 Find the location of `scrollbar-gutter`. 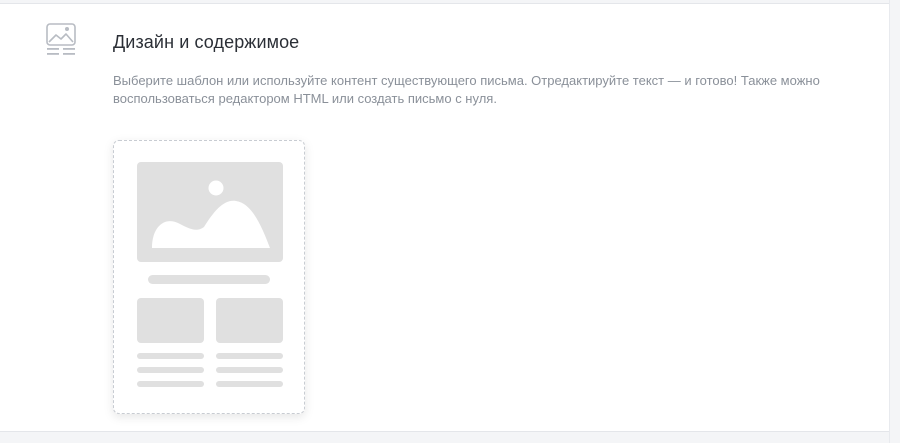

scrollbar-gutter is located at coordinates (894, 221).